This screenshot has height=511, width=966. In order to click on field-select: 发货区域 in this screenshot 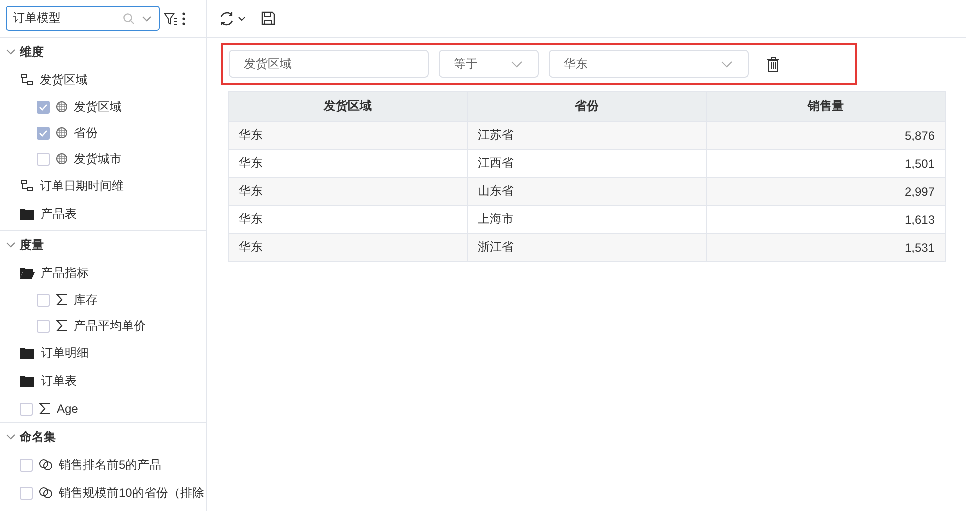, I will do `click(329, 64)`.